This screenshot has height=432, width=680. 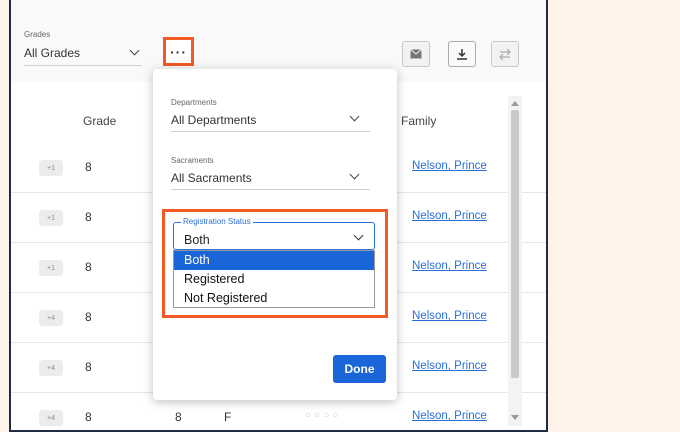 I want to click on option-both: Both, so click(x=274, y=260).